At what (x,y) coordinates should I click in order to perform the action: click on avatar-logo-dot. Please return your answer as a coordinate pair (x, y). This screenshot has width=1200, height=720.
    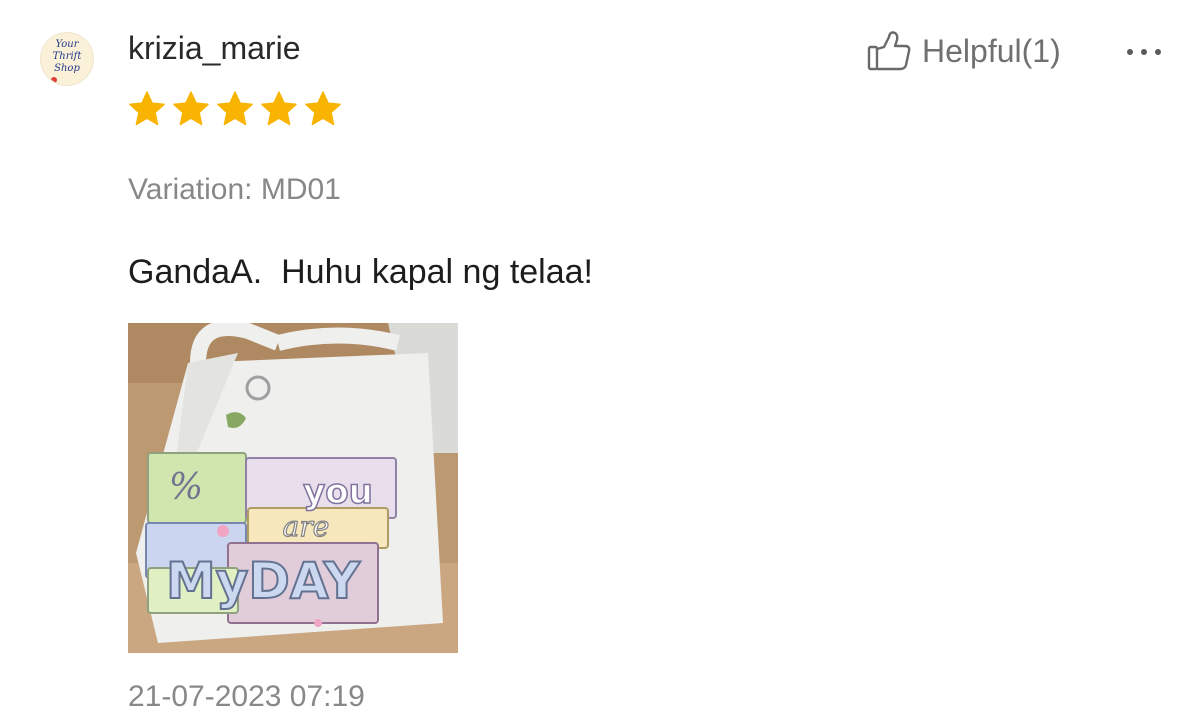
    Looking at the image, I should click on (54, 80).